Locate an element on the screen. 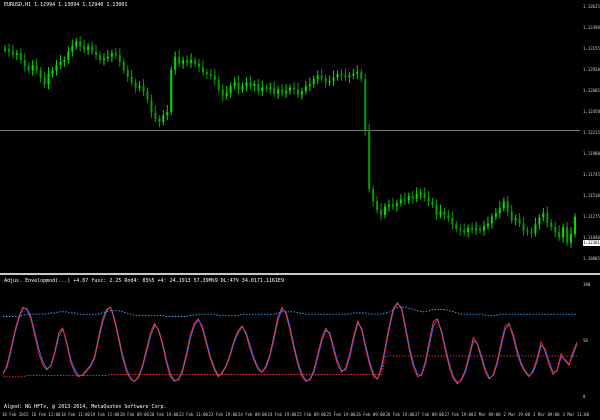 Image resolution: width=600 pixels, height=420 pixels. price-tick-label: 1.12215 is located at coordinates (591, 132).